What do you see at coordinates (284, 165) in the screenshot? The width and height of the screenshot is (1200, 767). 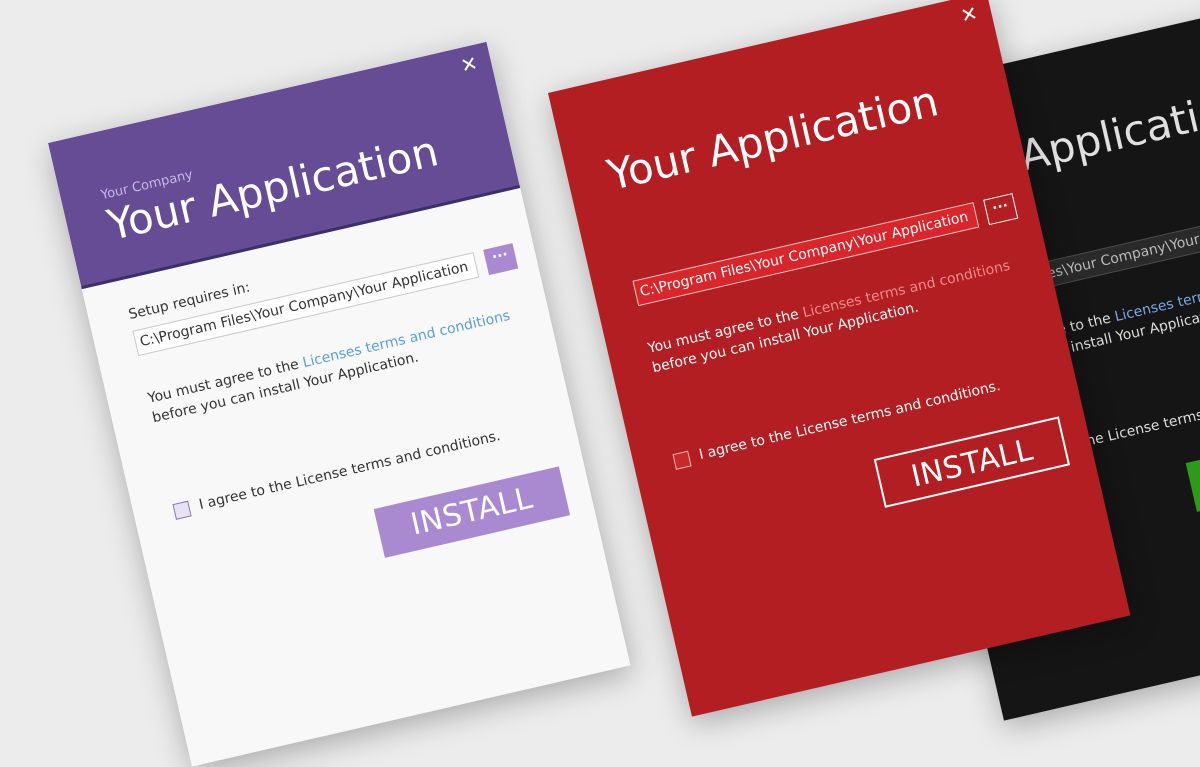 I see `window-header: ✕ Your Company Your Application` at bounding box center [284, 165].